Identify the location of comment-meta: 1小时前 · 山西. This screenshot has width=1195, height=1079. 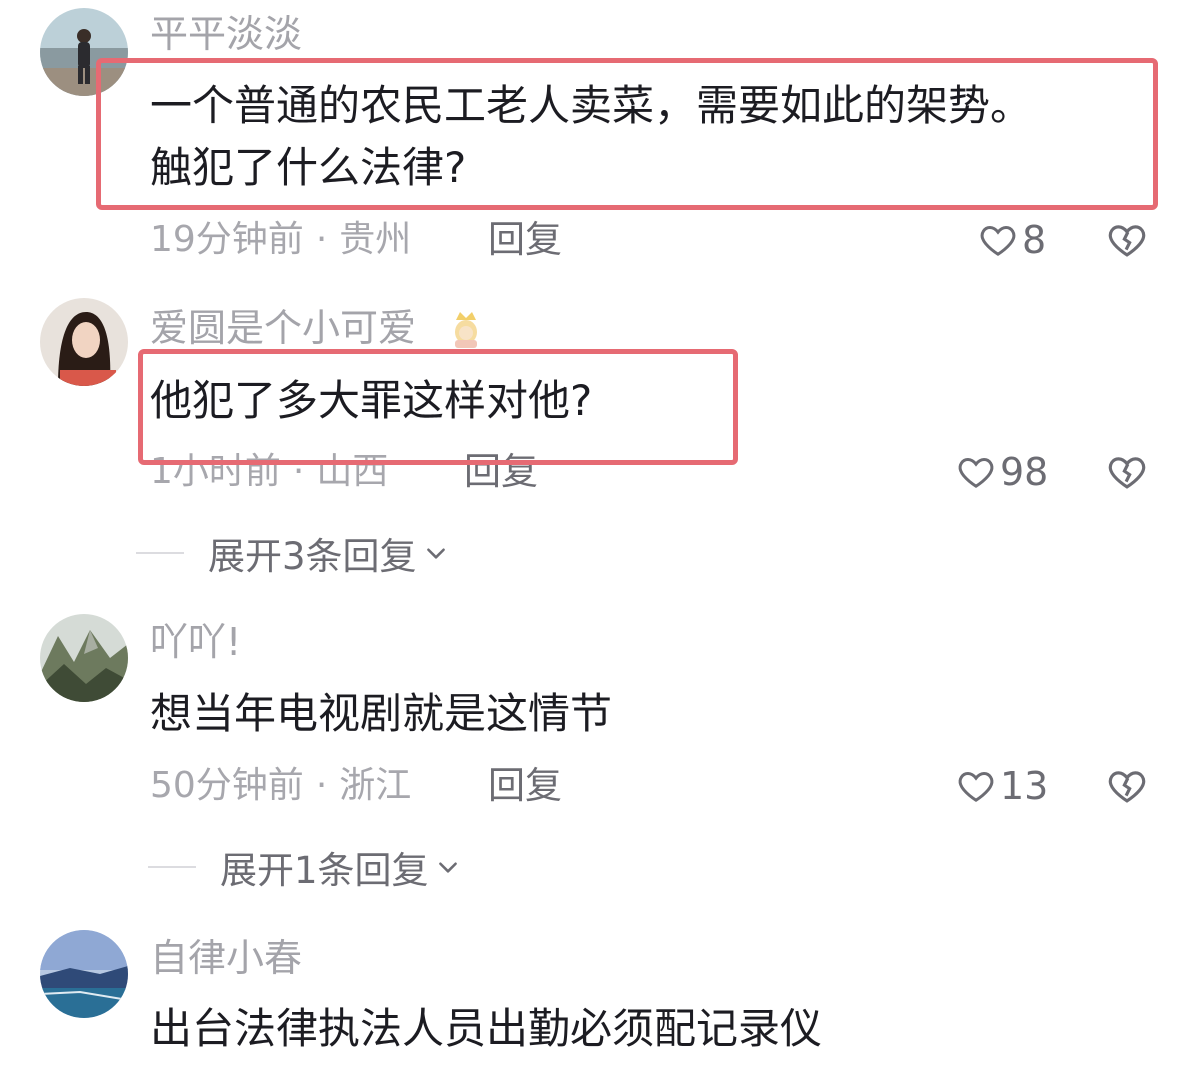
(269, 472).